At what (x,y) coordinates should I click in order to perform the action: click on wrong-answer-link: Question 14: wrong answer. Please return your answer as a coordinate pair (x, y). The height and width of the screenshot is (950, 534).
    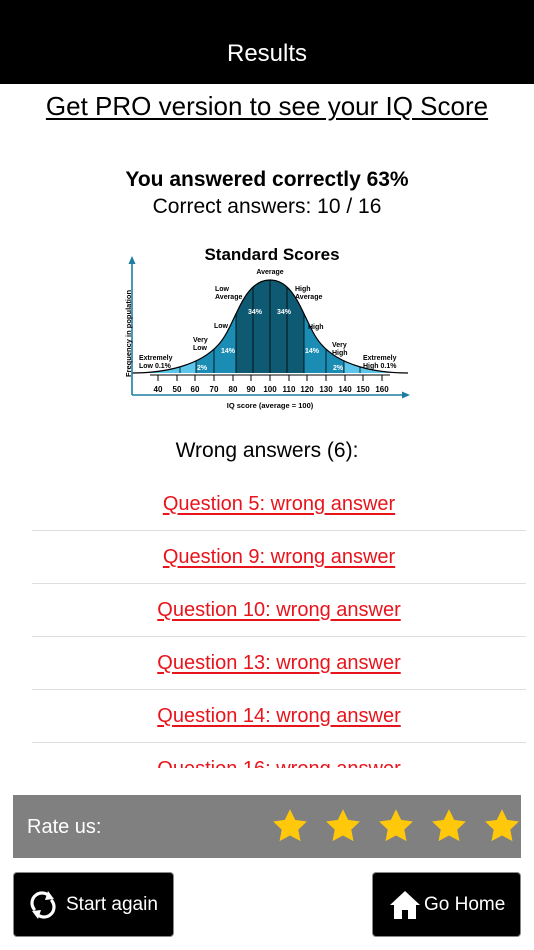
    Looking at the image, I should click on (278, 716).